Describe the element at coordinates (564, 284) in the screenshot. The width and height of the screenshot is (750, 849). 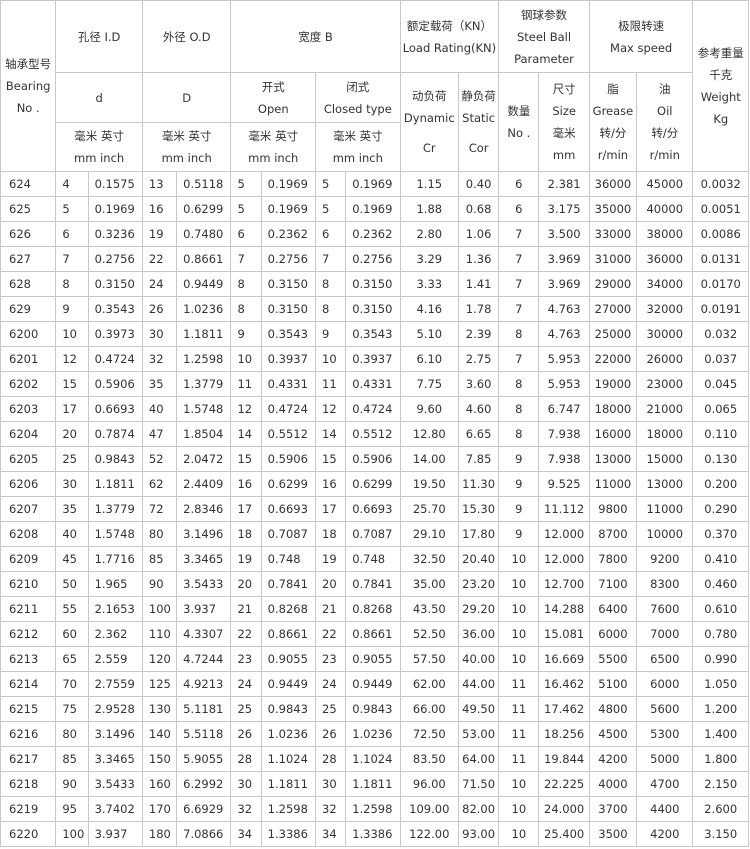
I see `cell-ball-size: 3.969` at that location.